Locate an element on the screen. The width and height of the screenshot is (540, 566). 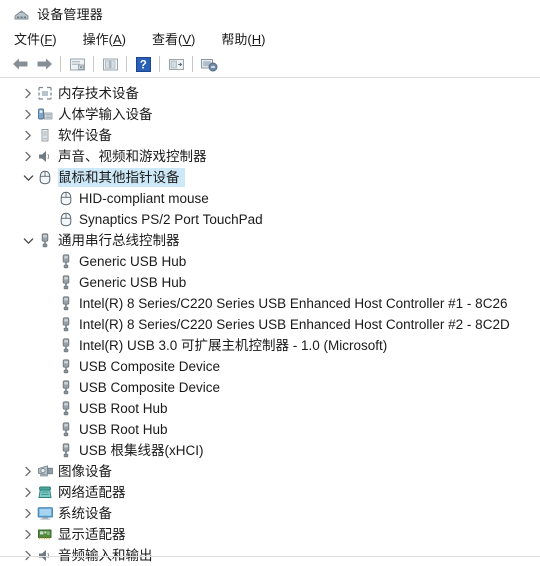
tree-node-label-wrap: 声音、视频和游戏控制器 is located at coordinates (135, 156).